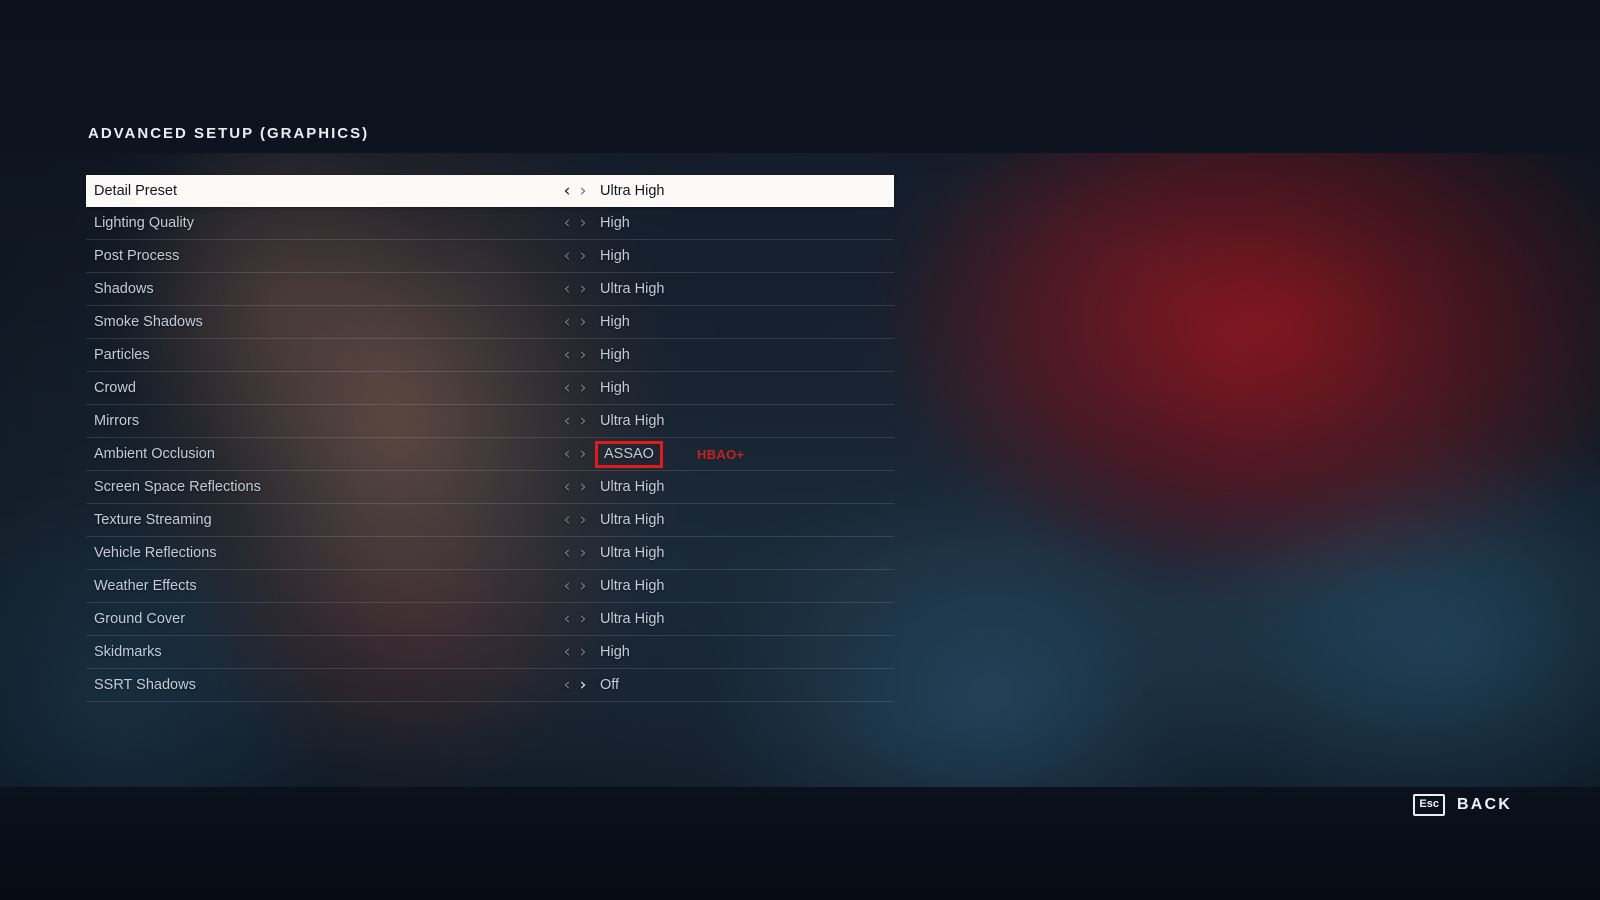 This screenshot has height=900, width=1600. Describe the element at coordinates (490, 256) in the screenshot. I see `settings-row: Post Process ‹ › High` at that location.